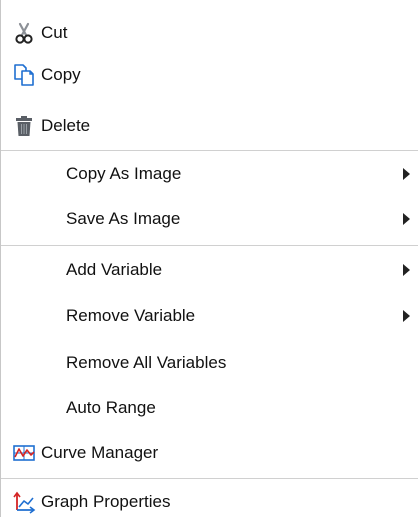 This screenshot has width=418, height=522. I want to click on menu-item-auto-range: Auto Range, so click(209, 408).